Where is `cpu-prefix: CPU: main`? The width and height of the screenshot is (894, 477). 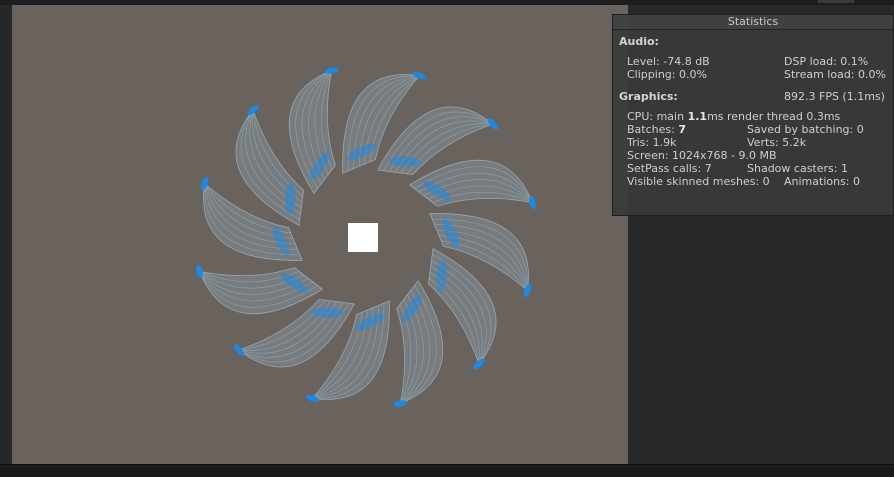
cpu-prefix: CPU: main is located at coordinates (657, 116).